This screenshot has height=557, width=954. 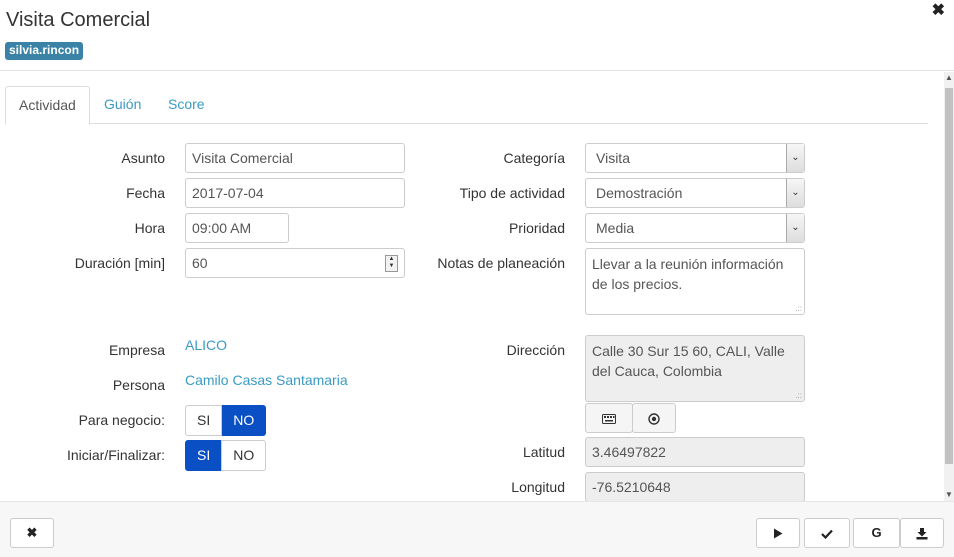 I want to click on cancel-button: ✖, so click(x=32, y=533).